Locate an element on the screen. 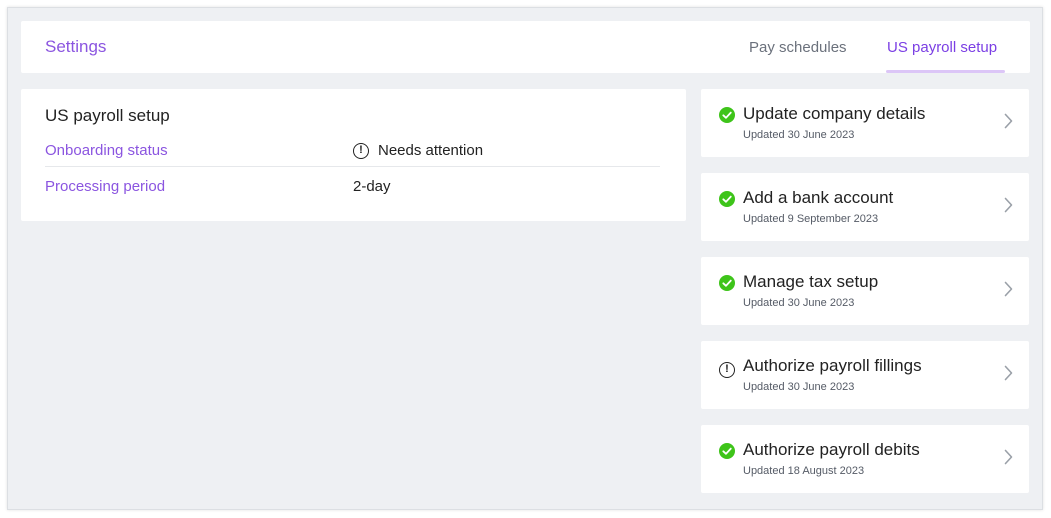 This screenshot has height=518, width=1051. processing-period-row: Processing period 2-day is located at coordinates (352, 187).